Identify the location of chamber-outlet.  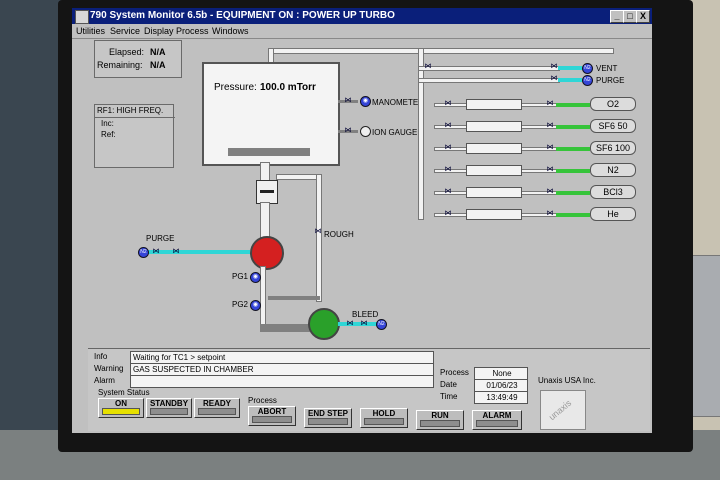
(265, 172).